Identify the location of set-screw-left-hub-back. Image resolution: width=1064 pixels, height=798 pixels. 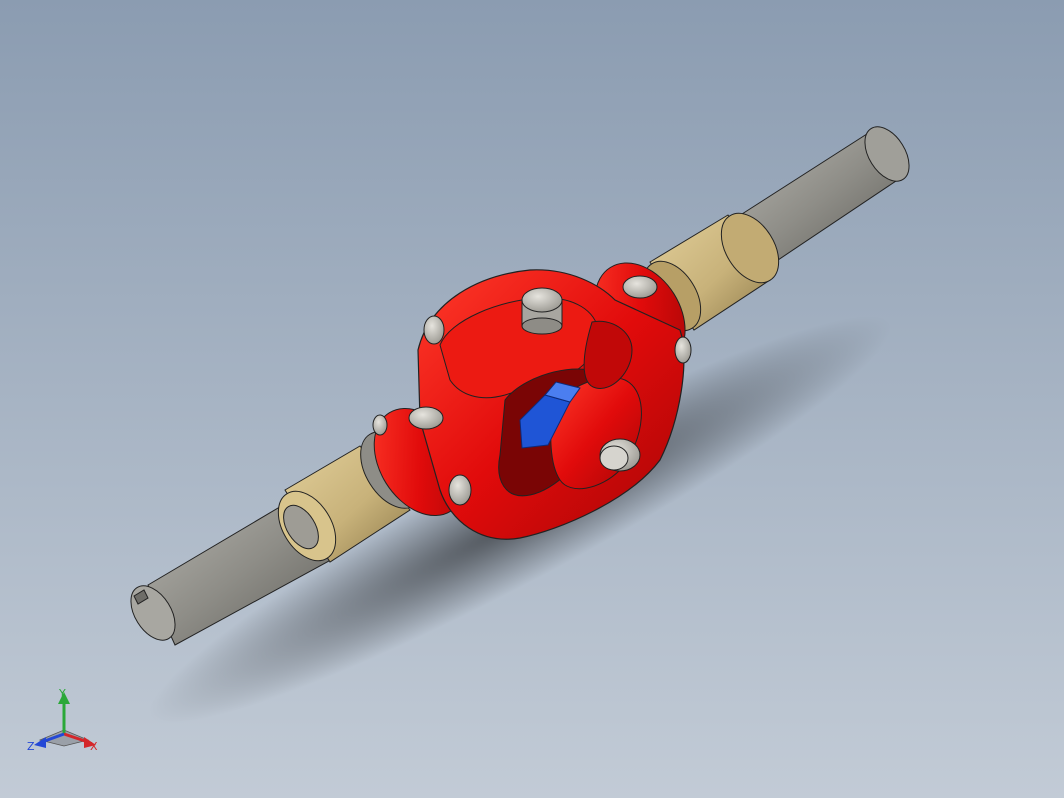
(380, 425).